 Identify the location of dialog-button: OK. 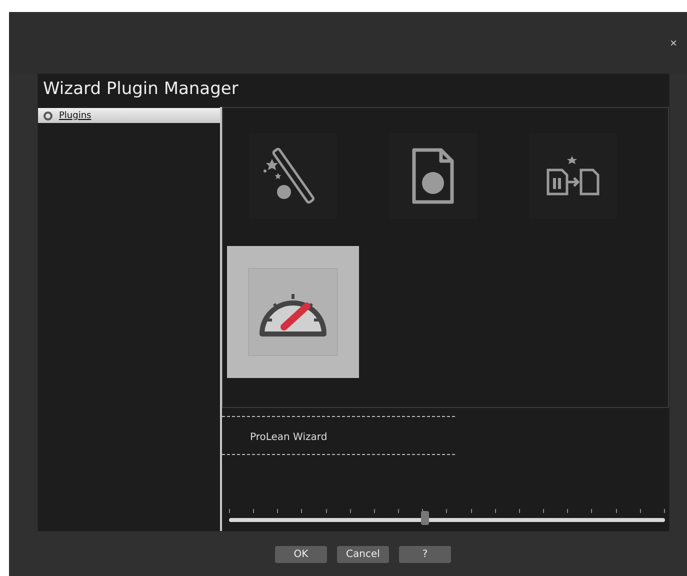
(301, 554).